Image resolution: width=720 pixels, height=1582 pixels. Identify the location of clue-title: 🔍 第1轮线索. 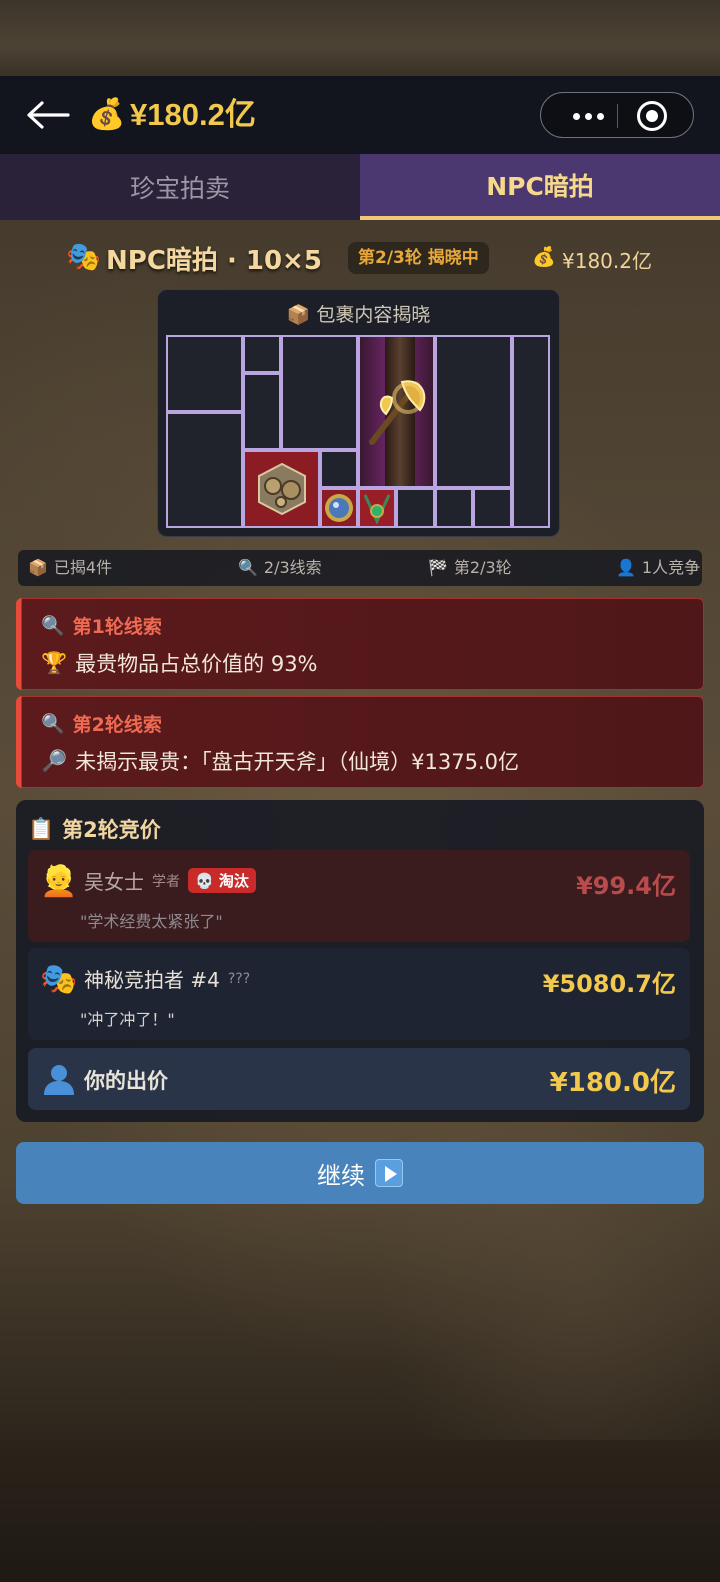
(101, 625).